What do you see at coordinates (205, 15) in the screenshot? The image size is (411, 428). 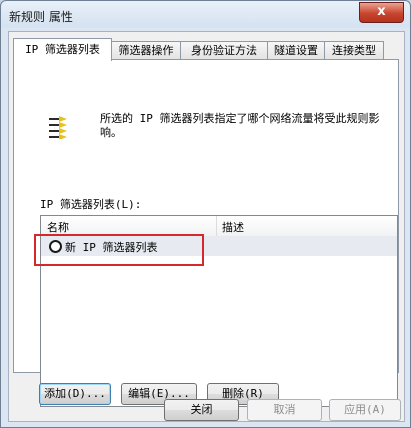 I see `title-bar: 新规则 属性 x` at bounding box center [205, 15].